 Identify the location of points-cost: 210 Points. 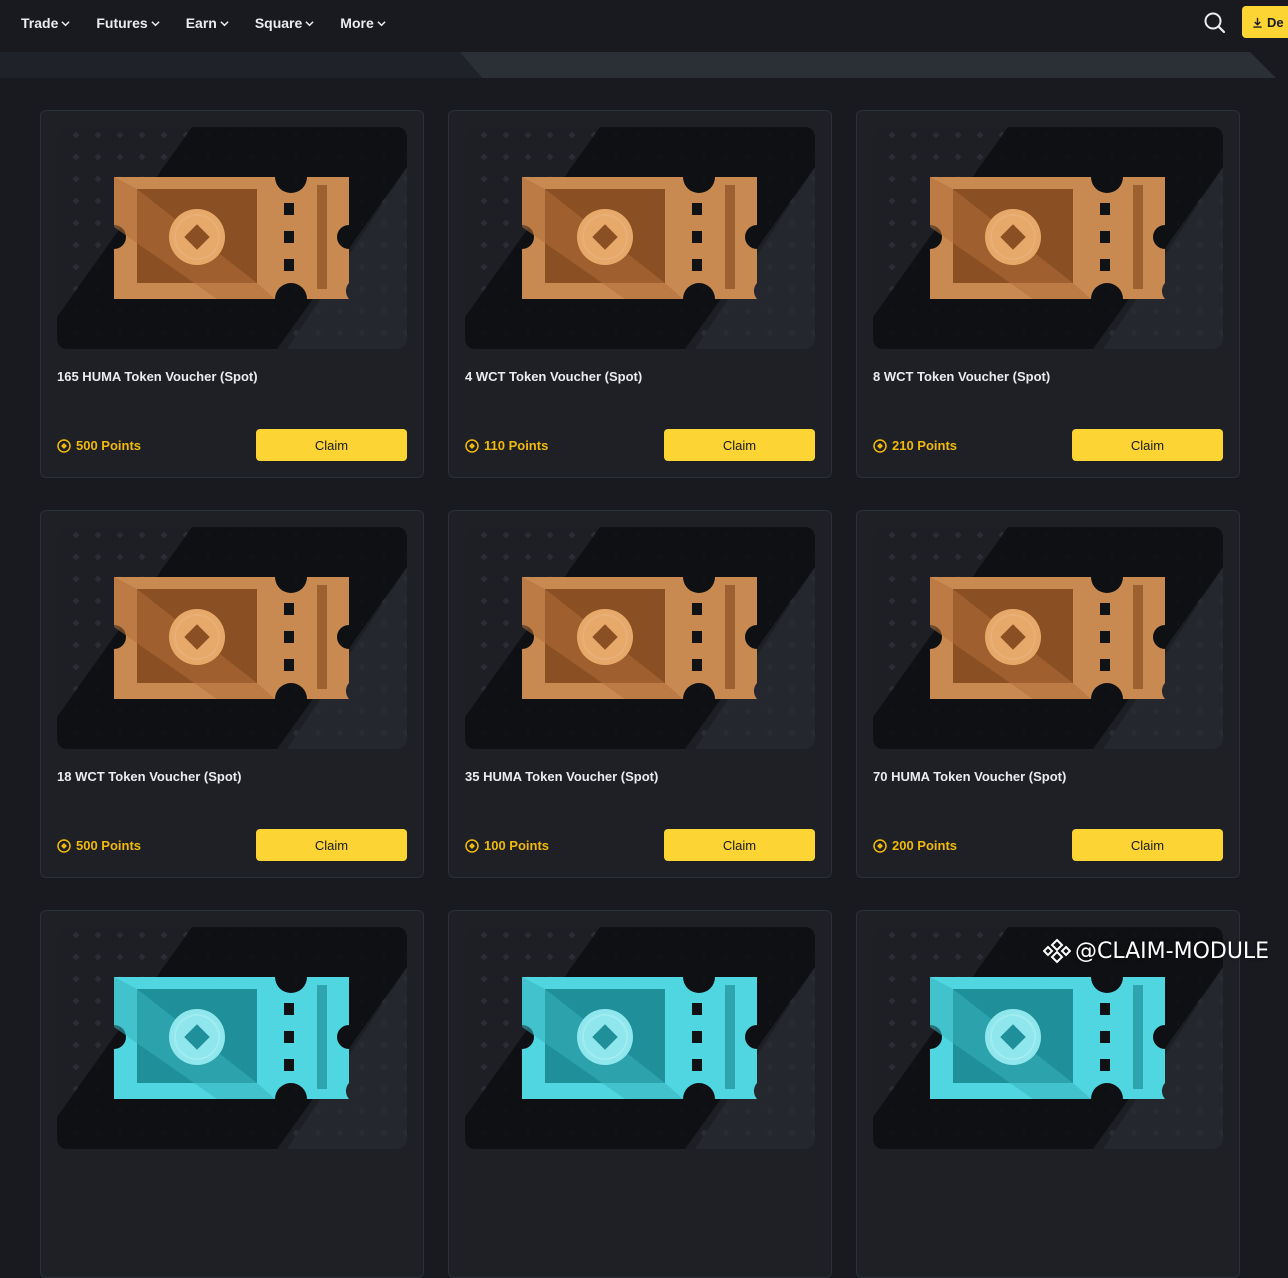
(915, 445).